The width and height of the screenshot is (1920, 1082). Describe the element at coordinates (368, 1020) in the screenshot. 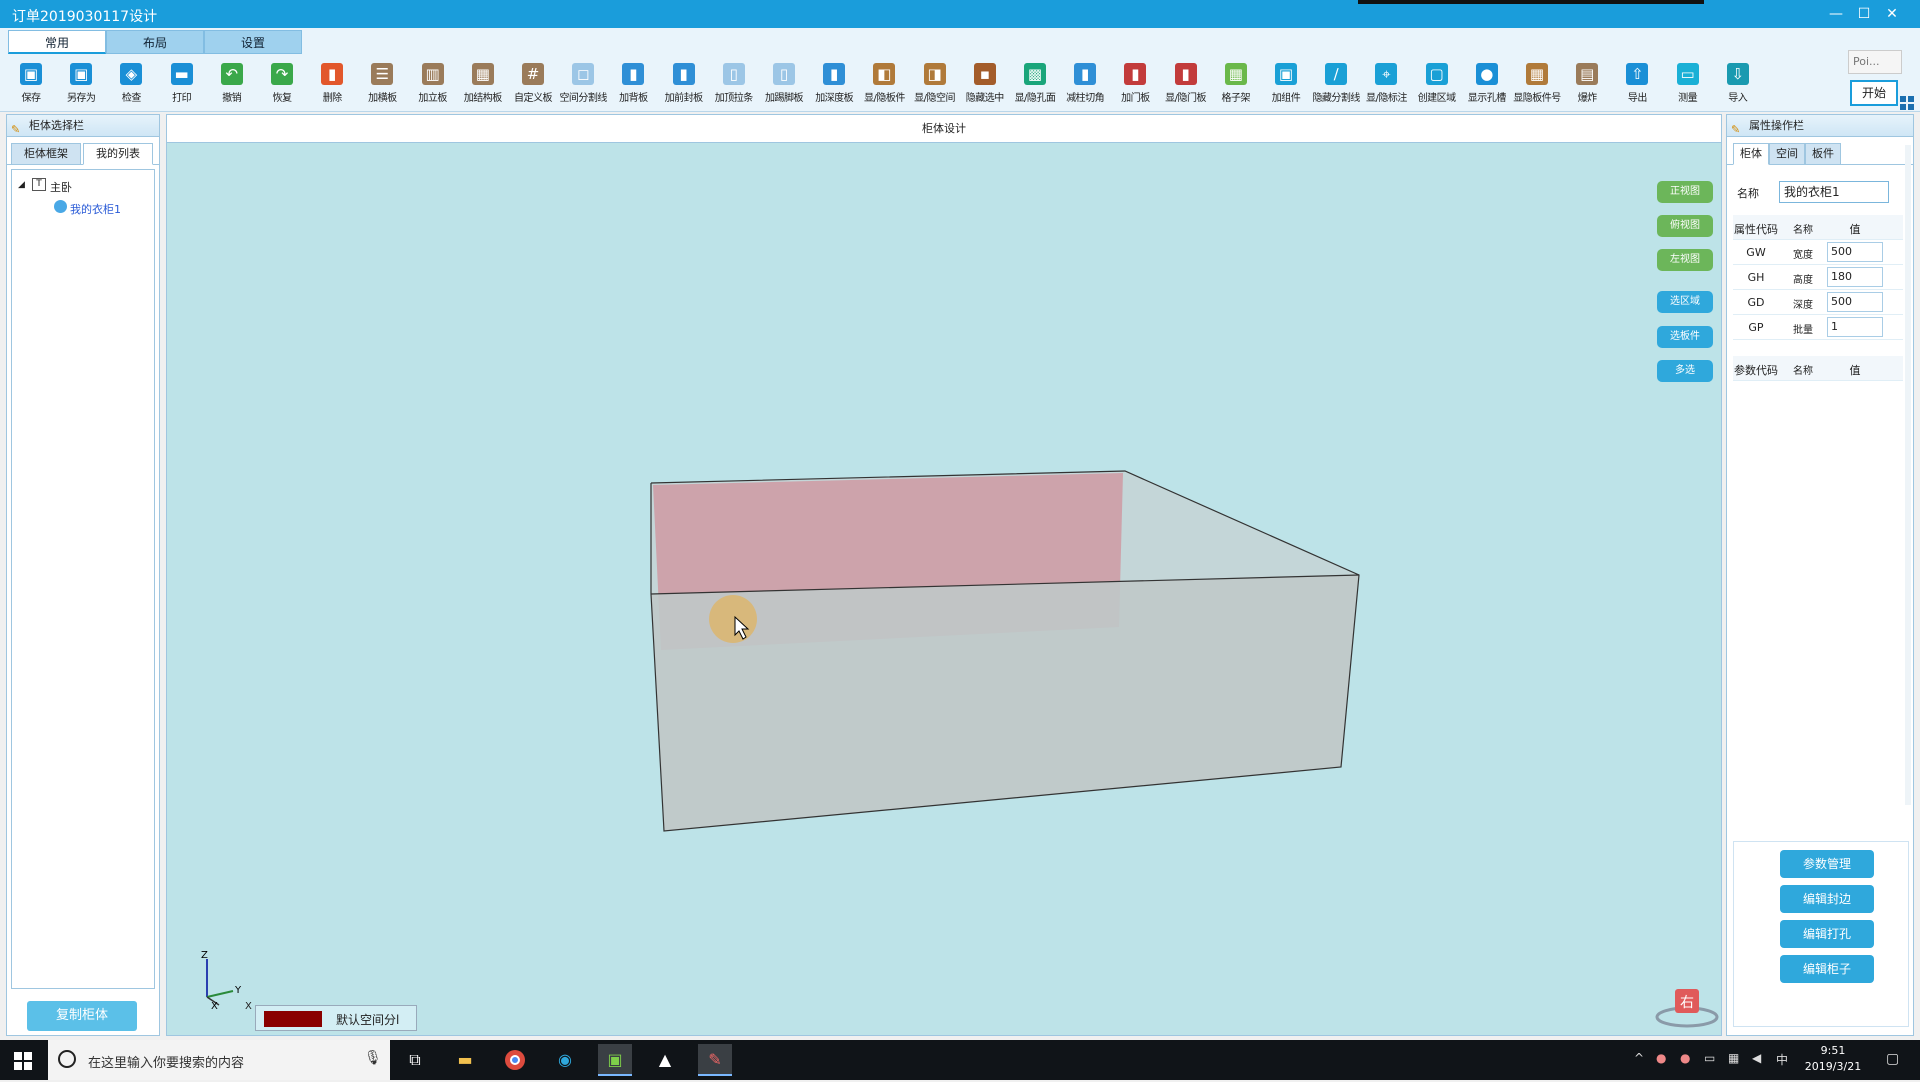

I see `legend-label: 默认空间分l` at that location.